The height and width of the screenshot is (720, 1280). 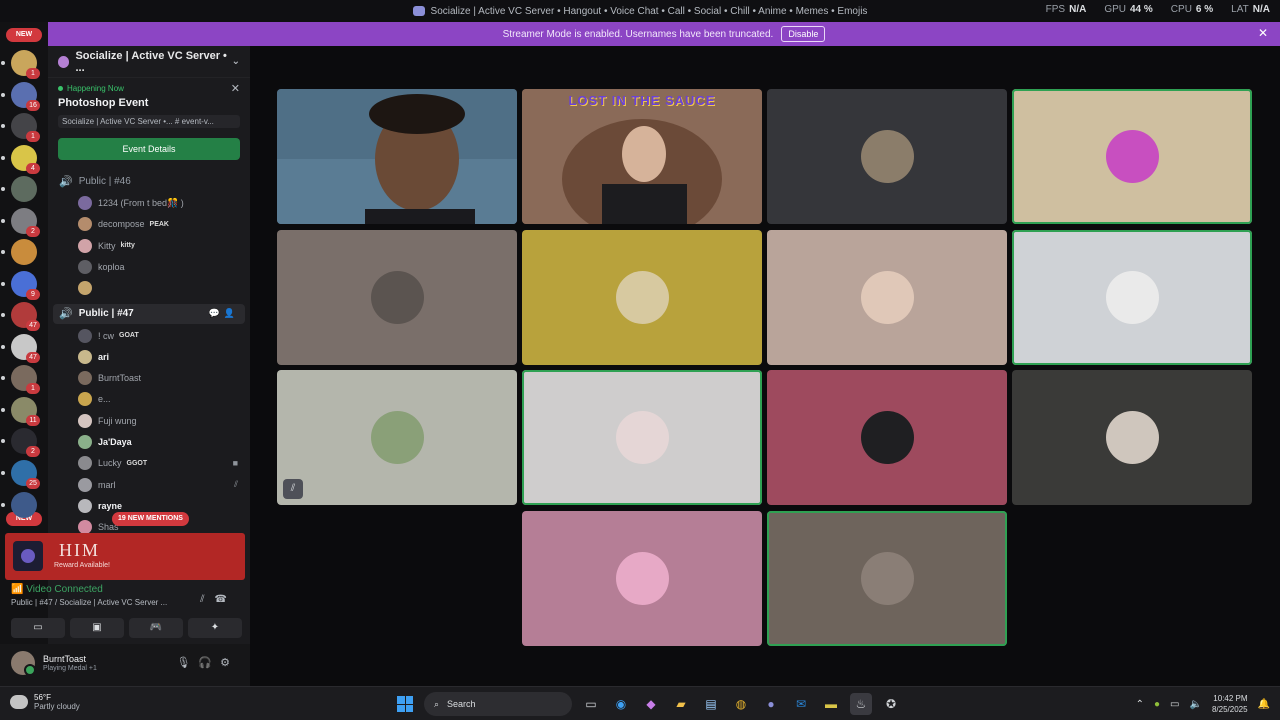 I want to click on server-icon-10: 47, so click(x=20, y=348).